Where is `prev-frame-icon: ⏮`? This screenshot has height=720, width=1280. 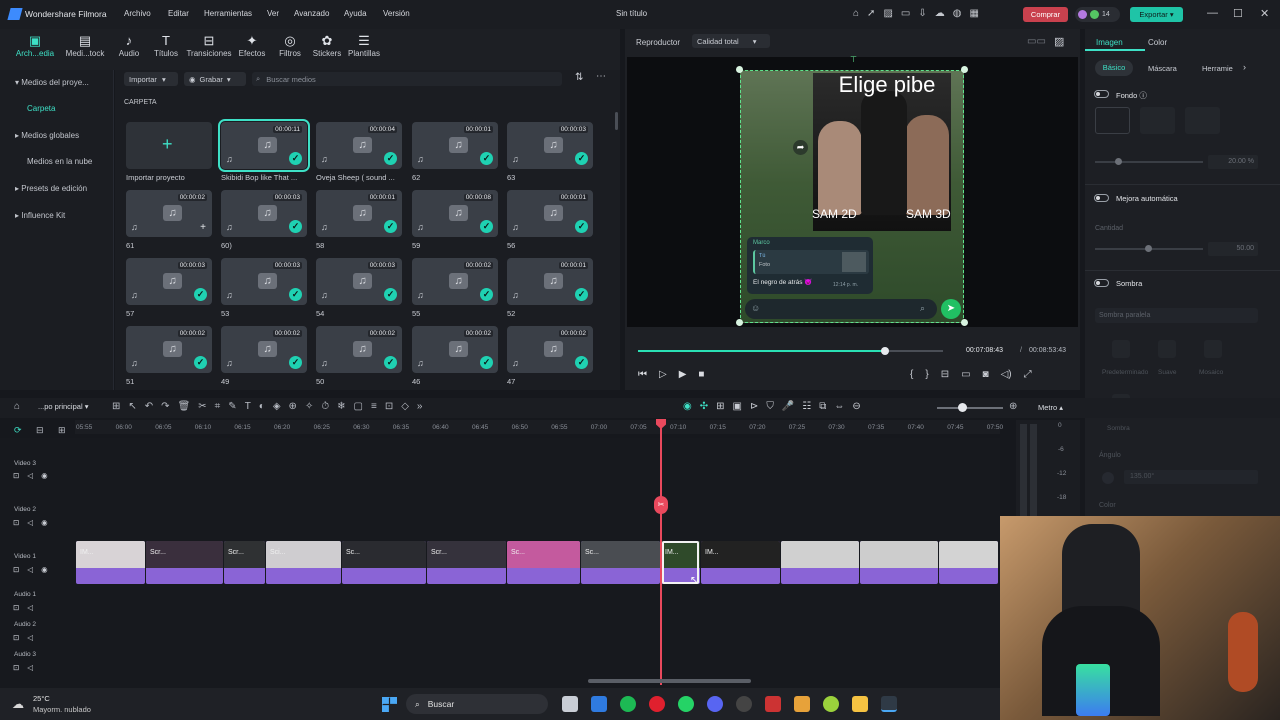
prev-frame-icon: ⏮ is located at coordinates (642, 374).